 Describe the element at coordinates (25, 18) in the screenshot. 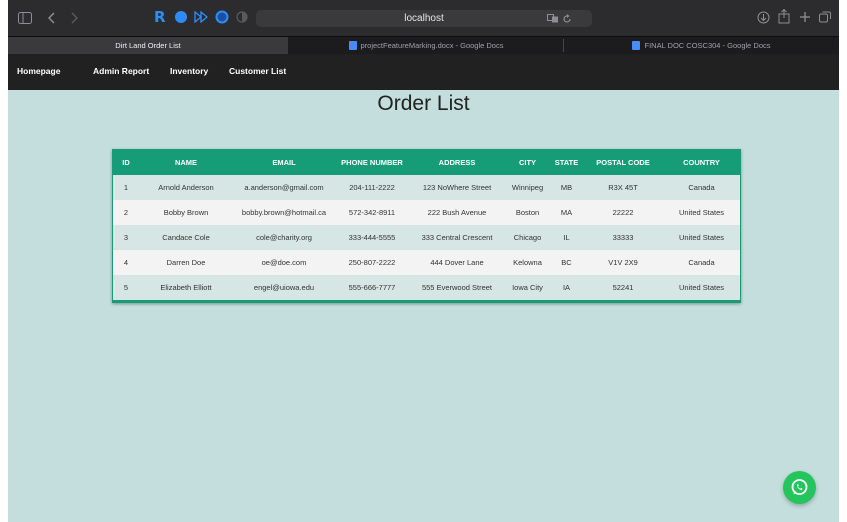

I see `sidebar-toggle-icon` at that location.